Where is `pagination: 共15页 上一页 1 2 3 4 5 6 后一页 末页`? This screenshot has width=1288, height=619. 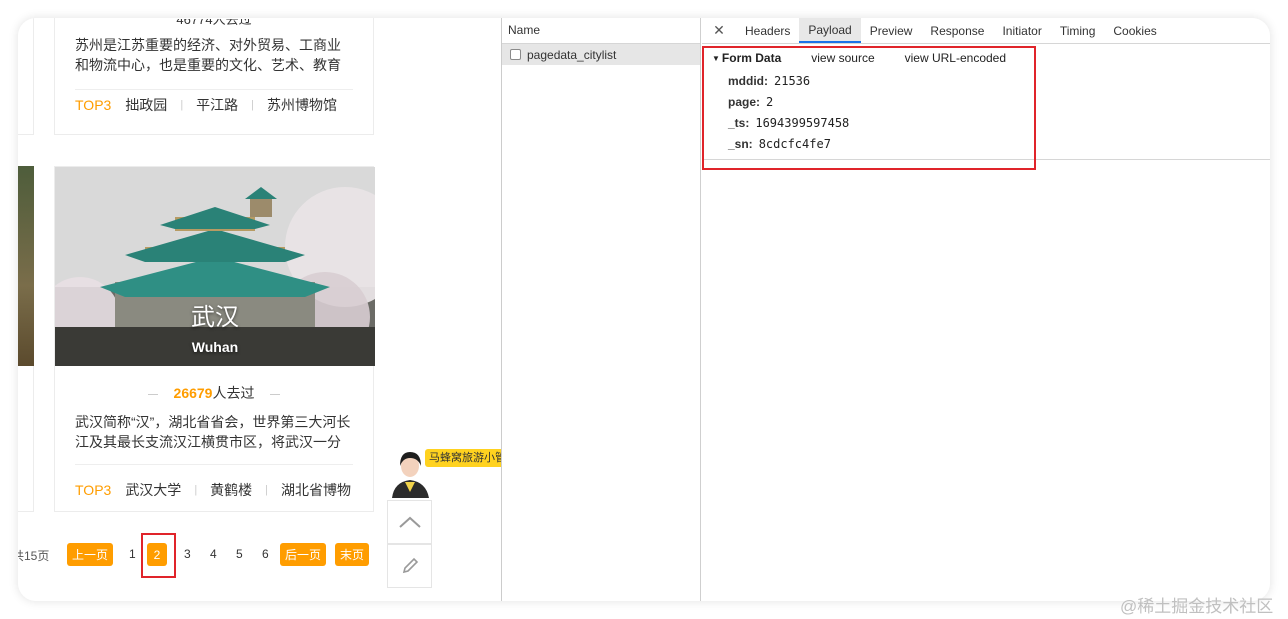 pagination: 共15页 上一页 1 2 3 4 5 6 后一页 末页 is located at coordinates (198, 554).